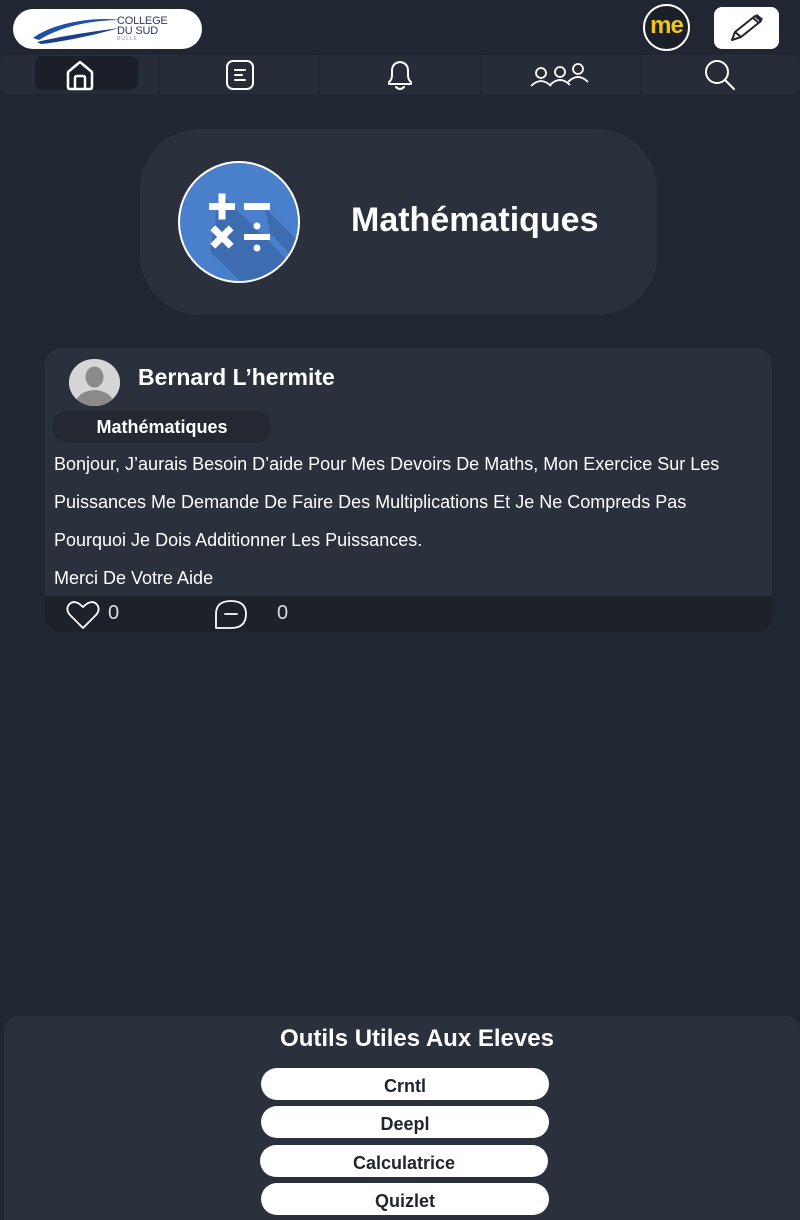  I want to click on pencil-icon, so click(746, 27).